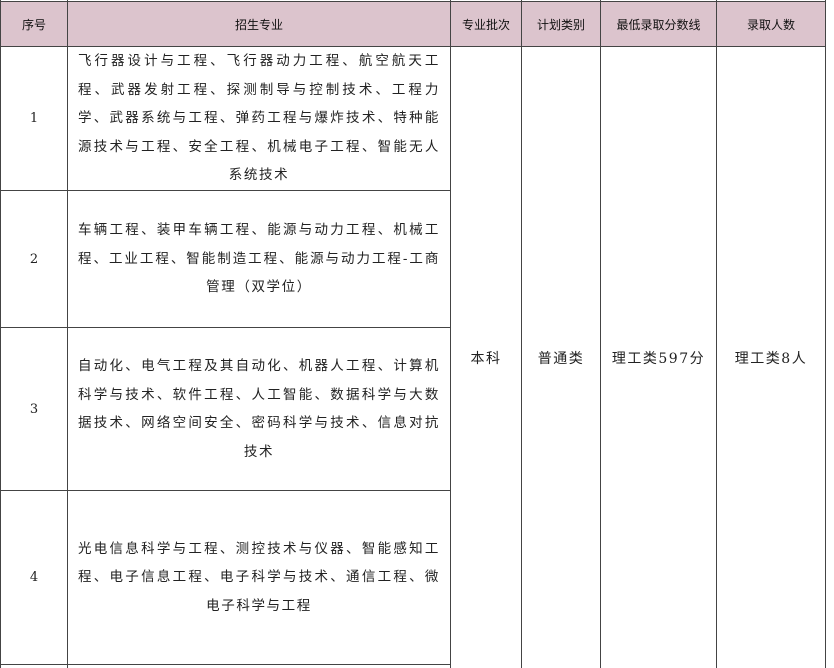 The width and height of the screenshot is (834, 668). What do you see at coordinates (561, 358) in the screenshot?
I see `merged-plan-type: 普通类` at bounding box center [561, 358].